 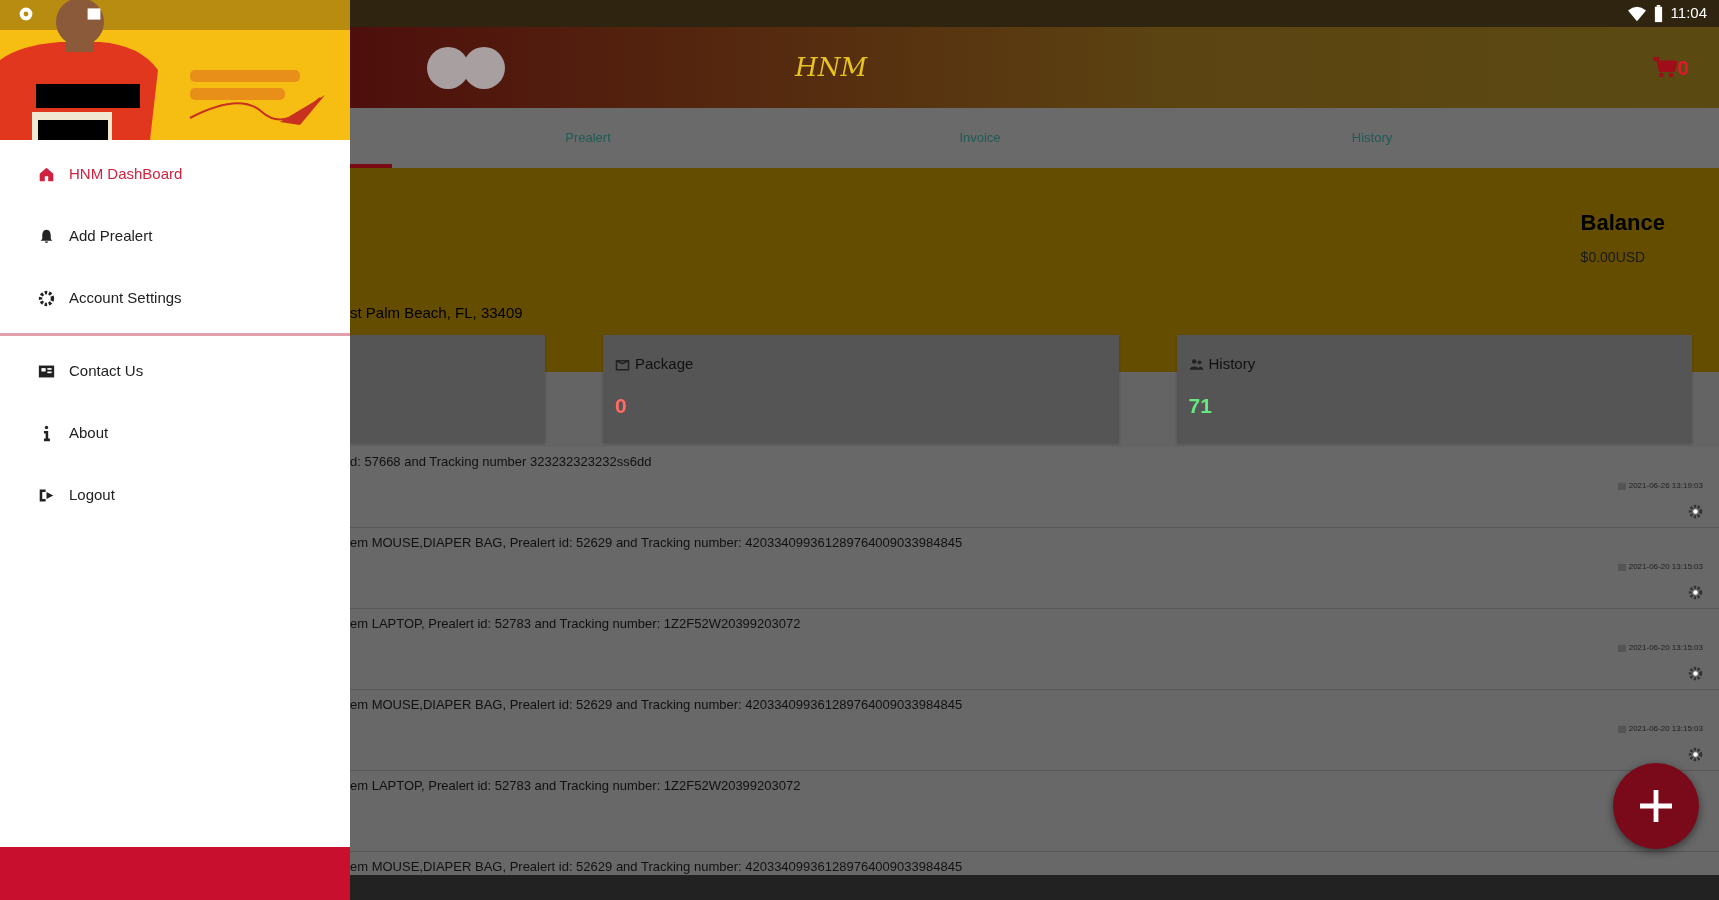 I want to click on people-icon, so click(x=1196, y=364).